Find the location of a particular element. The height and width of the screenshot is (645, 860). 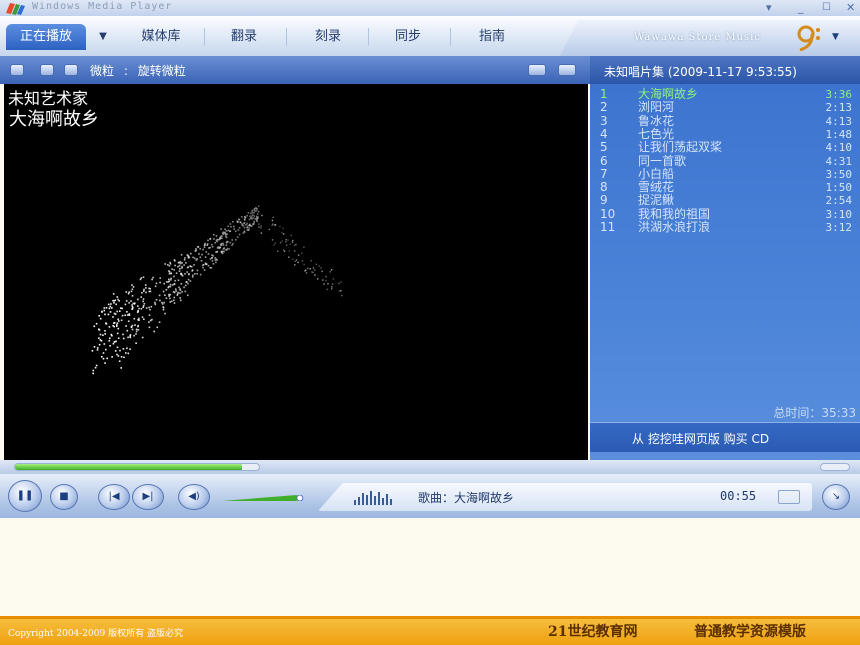

playlist-track-row: 6 同一首歌 4:31 is located at coordinates (725, 160).